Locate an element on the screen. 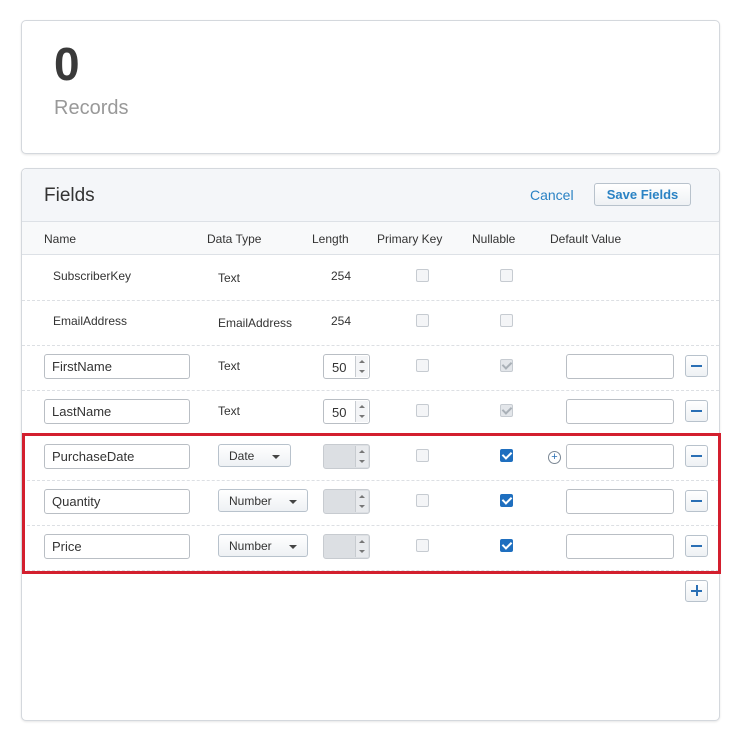 The image size is (742, 740). field-name-input: LastName is located at coordinates (117, 411).